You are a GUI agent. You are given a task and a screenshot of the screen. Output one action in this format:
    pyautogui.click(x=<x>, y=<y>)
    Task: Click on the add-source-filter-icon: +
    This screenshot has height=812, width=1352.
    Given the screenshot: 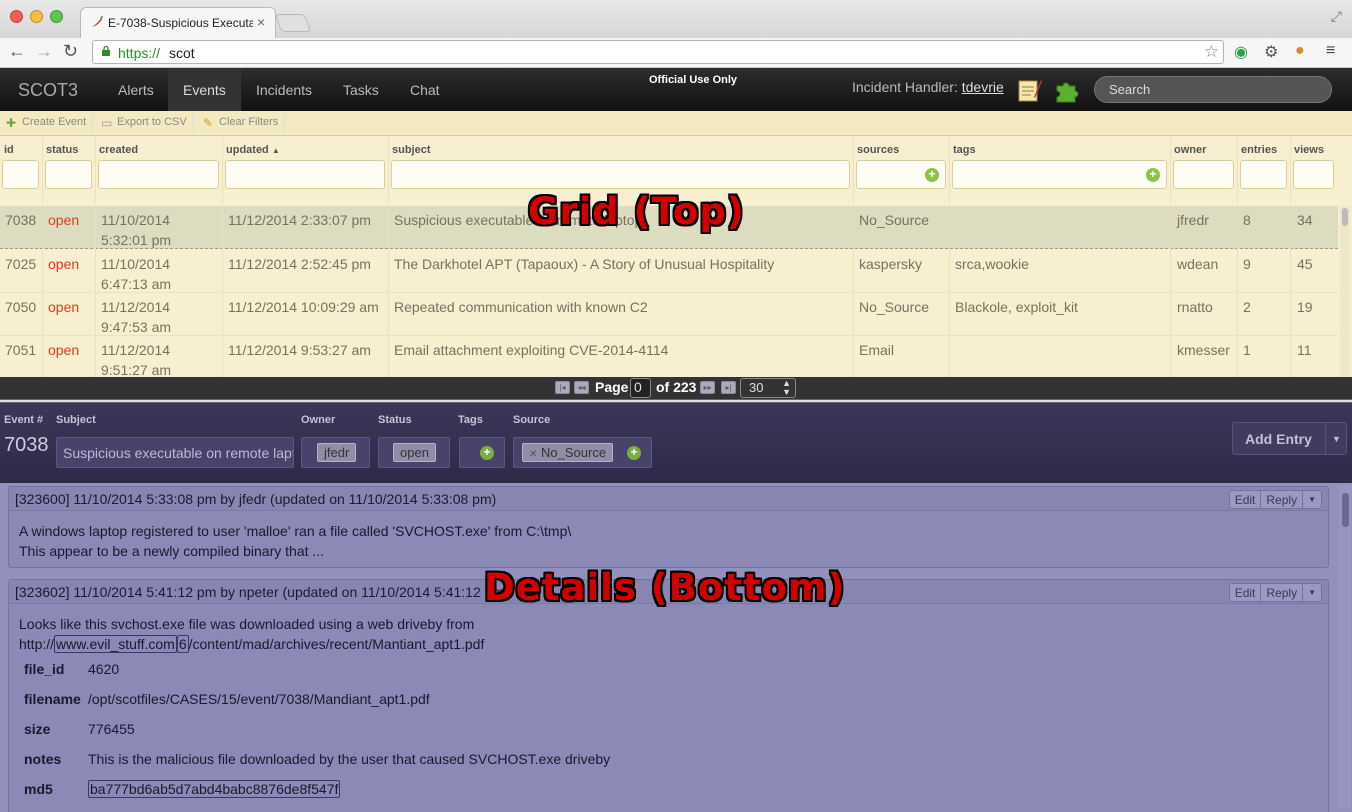 What is the action you would take?
    pyautogui.click(x=932, y=175)
    